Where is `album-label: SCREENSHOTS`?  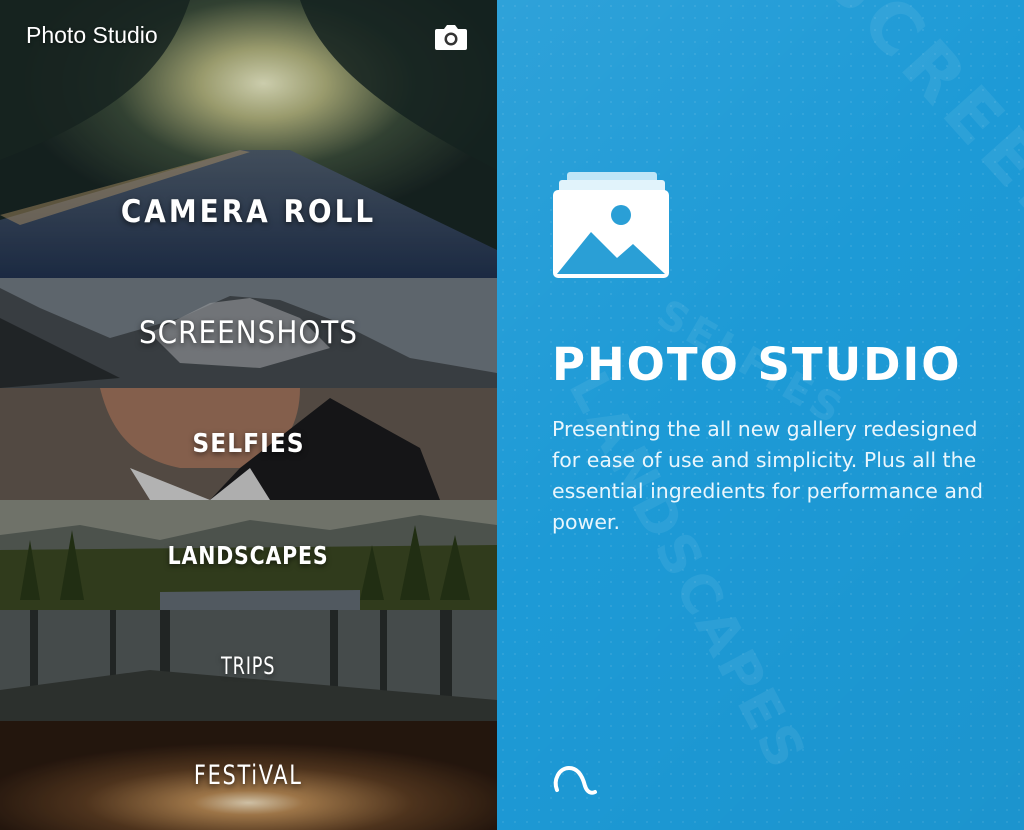 album-label: SCREENSHOTS is located at coordinates (248, 333).